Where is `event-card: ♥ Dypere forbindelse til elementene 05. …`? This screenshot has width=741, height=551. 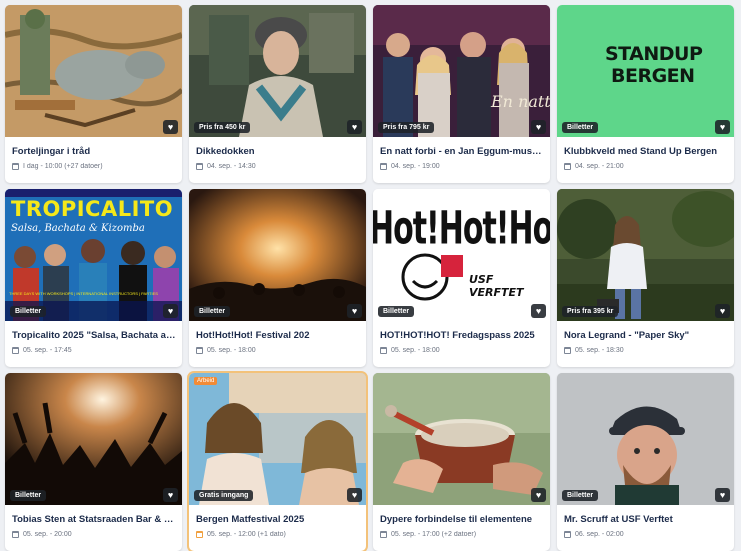
event-card: ♥ Dypere forbindelse til elementene 05. … is located at coordinates (461, 462).